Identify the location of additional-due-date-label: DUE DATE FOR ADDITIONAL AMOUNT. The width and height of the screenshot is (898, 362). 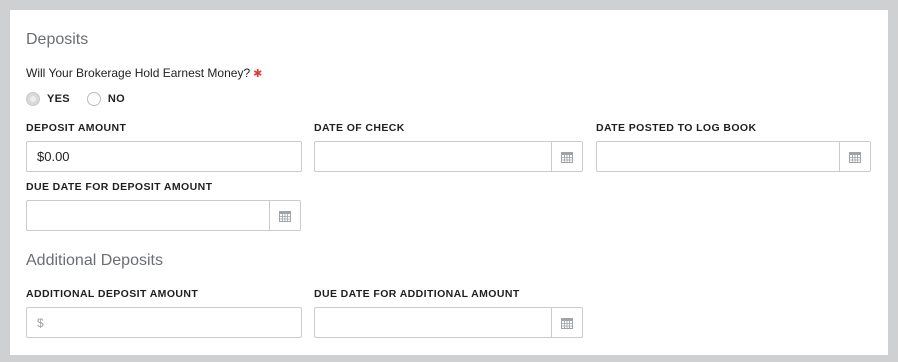
(417, 294).